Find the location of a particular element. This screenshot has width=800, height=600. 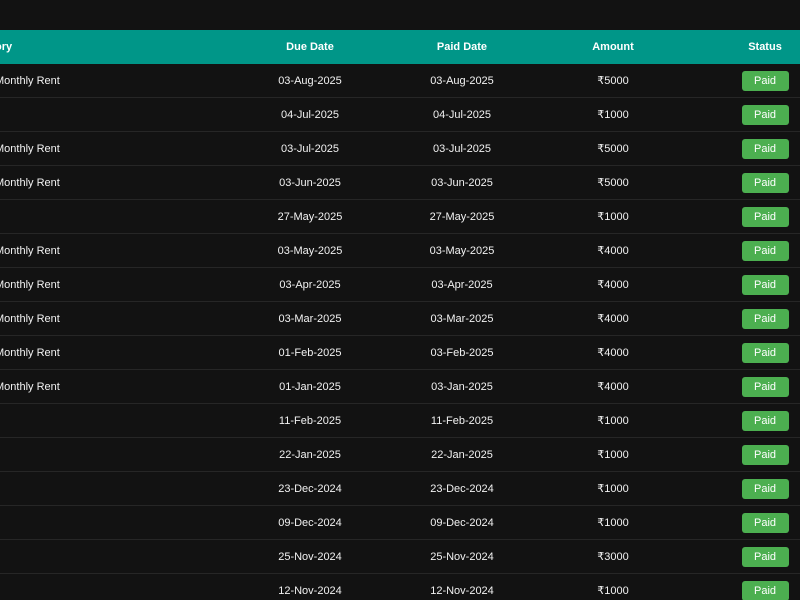

row-paid-date: 23-Dec-2024 is located at coordinates (462, 488).